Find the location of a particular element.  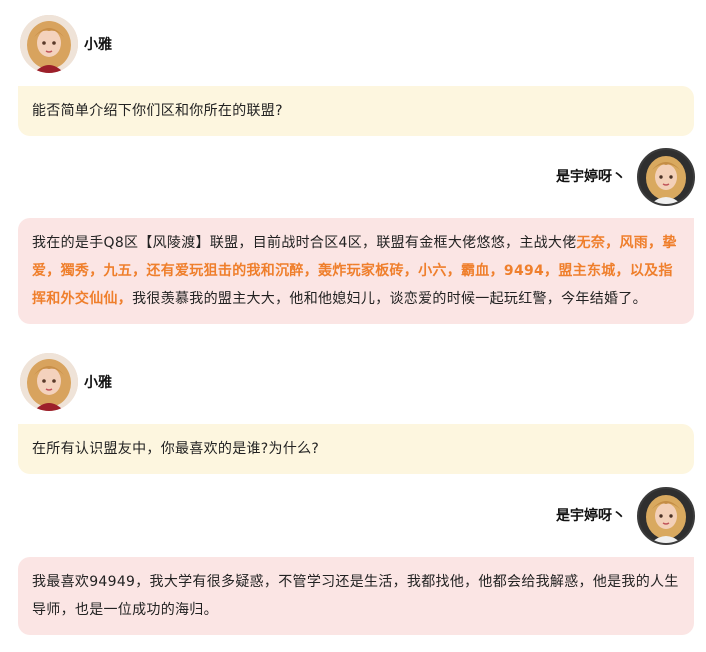

answer-text: 我在的是手Q8区【风陵渡】联盟，目前战时合区4区，联盟有金框大佬悠悠，主战大佬 is located at coordinates (304, 243).